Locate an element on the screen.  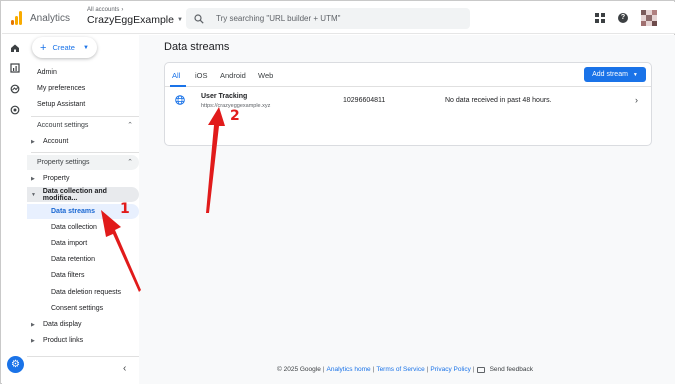
stream-tabs: All iOS Android Web Add stream ▼ is located at coordinates (408, 75).